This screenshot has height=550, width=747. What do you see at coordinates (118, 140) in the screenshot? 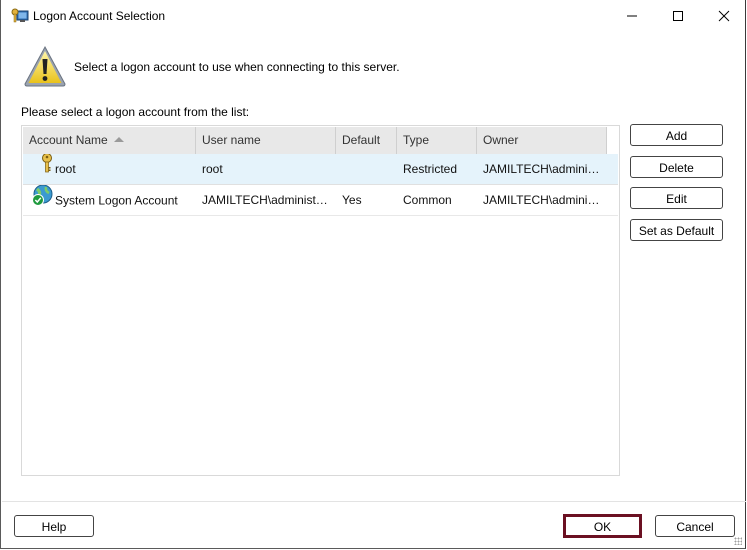
I see `sort-ascending-icon` at bounding box center [118, 140].